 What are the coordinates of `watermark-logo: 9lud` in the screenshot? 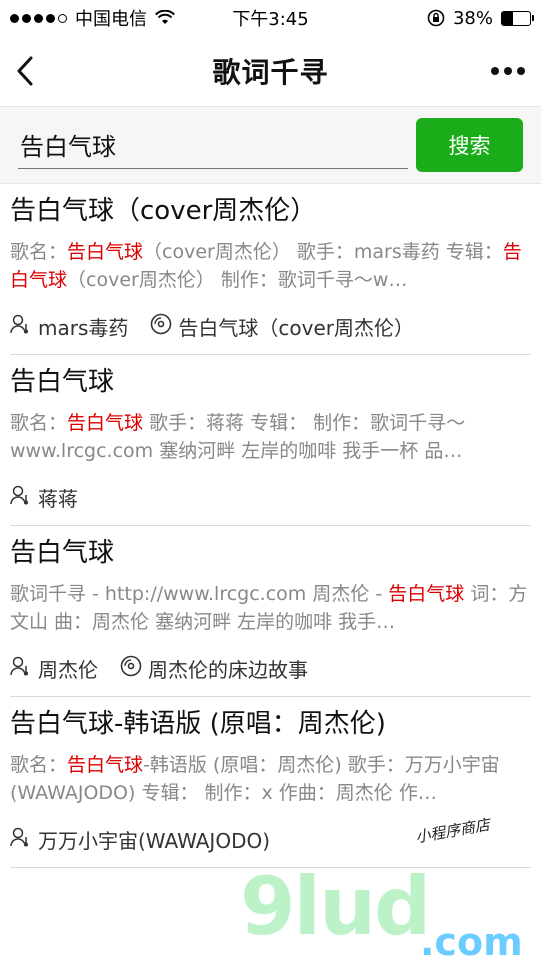 It's located at (335, 906).